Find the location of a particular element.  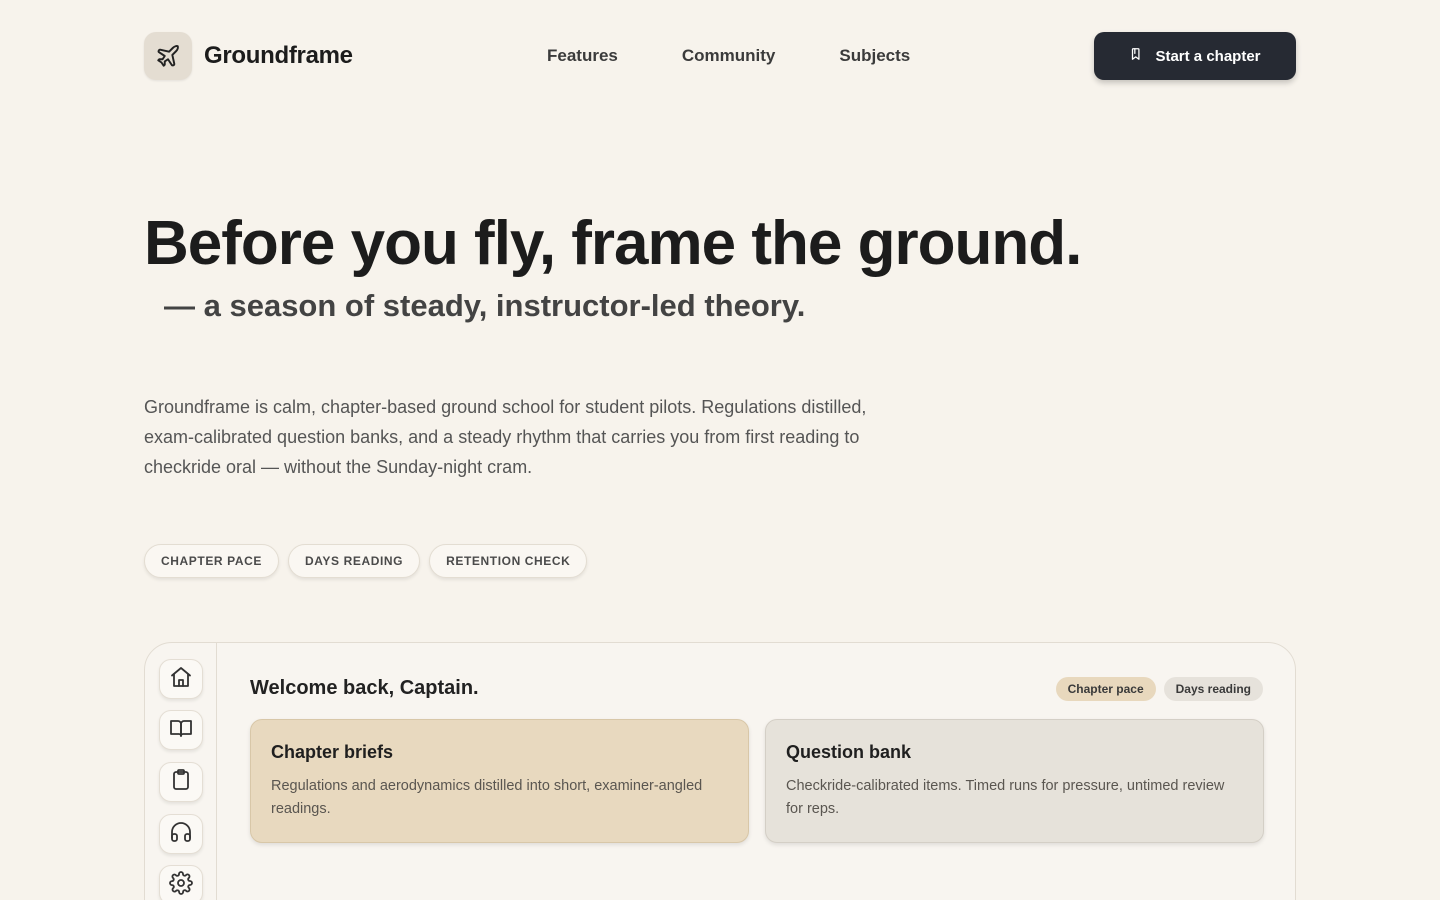

settings-icon is located at coordinates (181, 885).